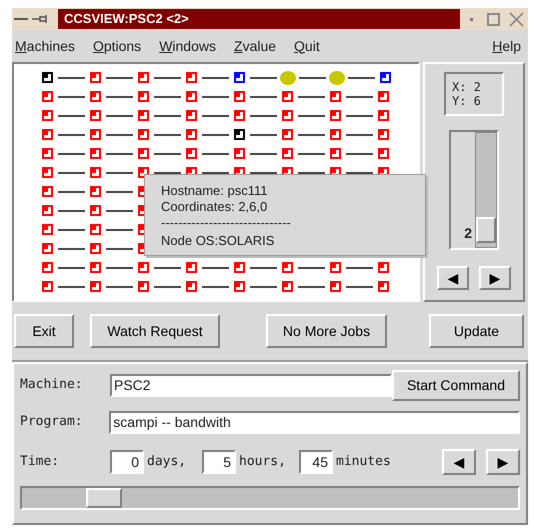 The width and height of the screenshot is (534, 530). I want to click on no-more-jobs-button: No More Jobs, so click(326, 331).